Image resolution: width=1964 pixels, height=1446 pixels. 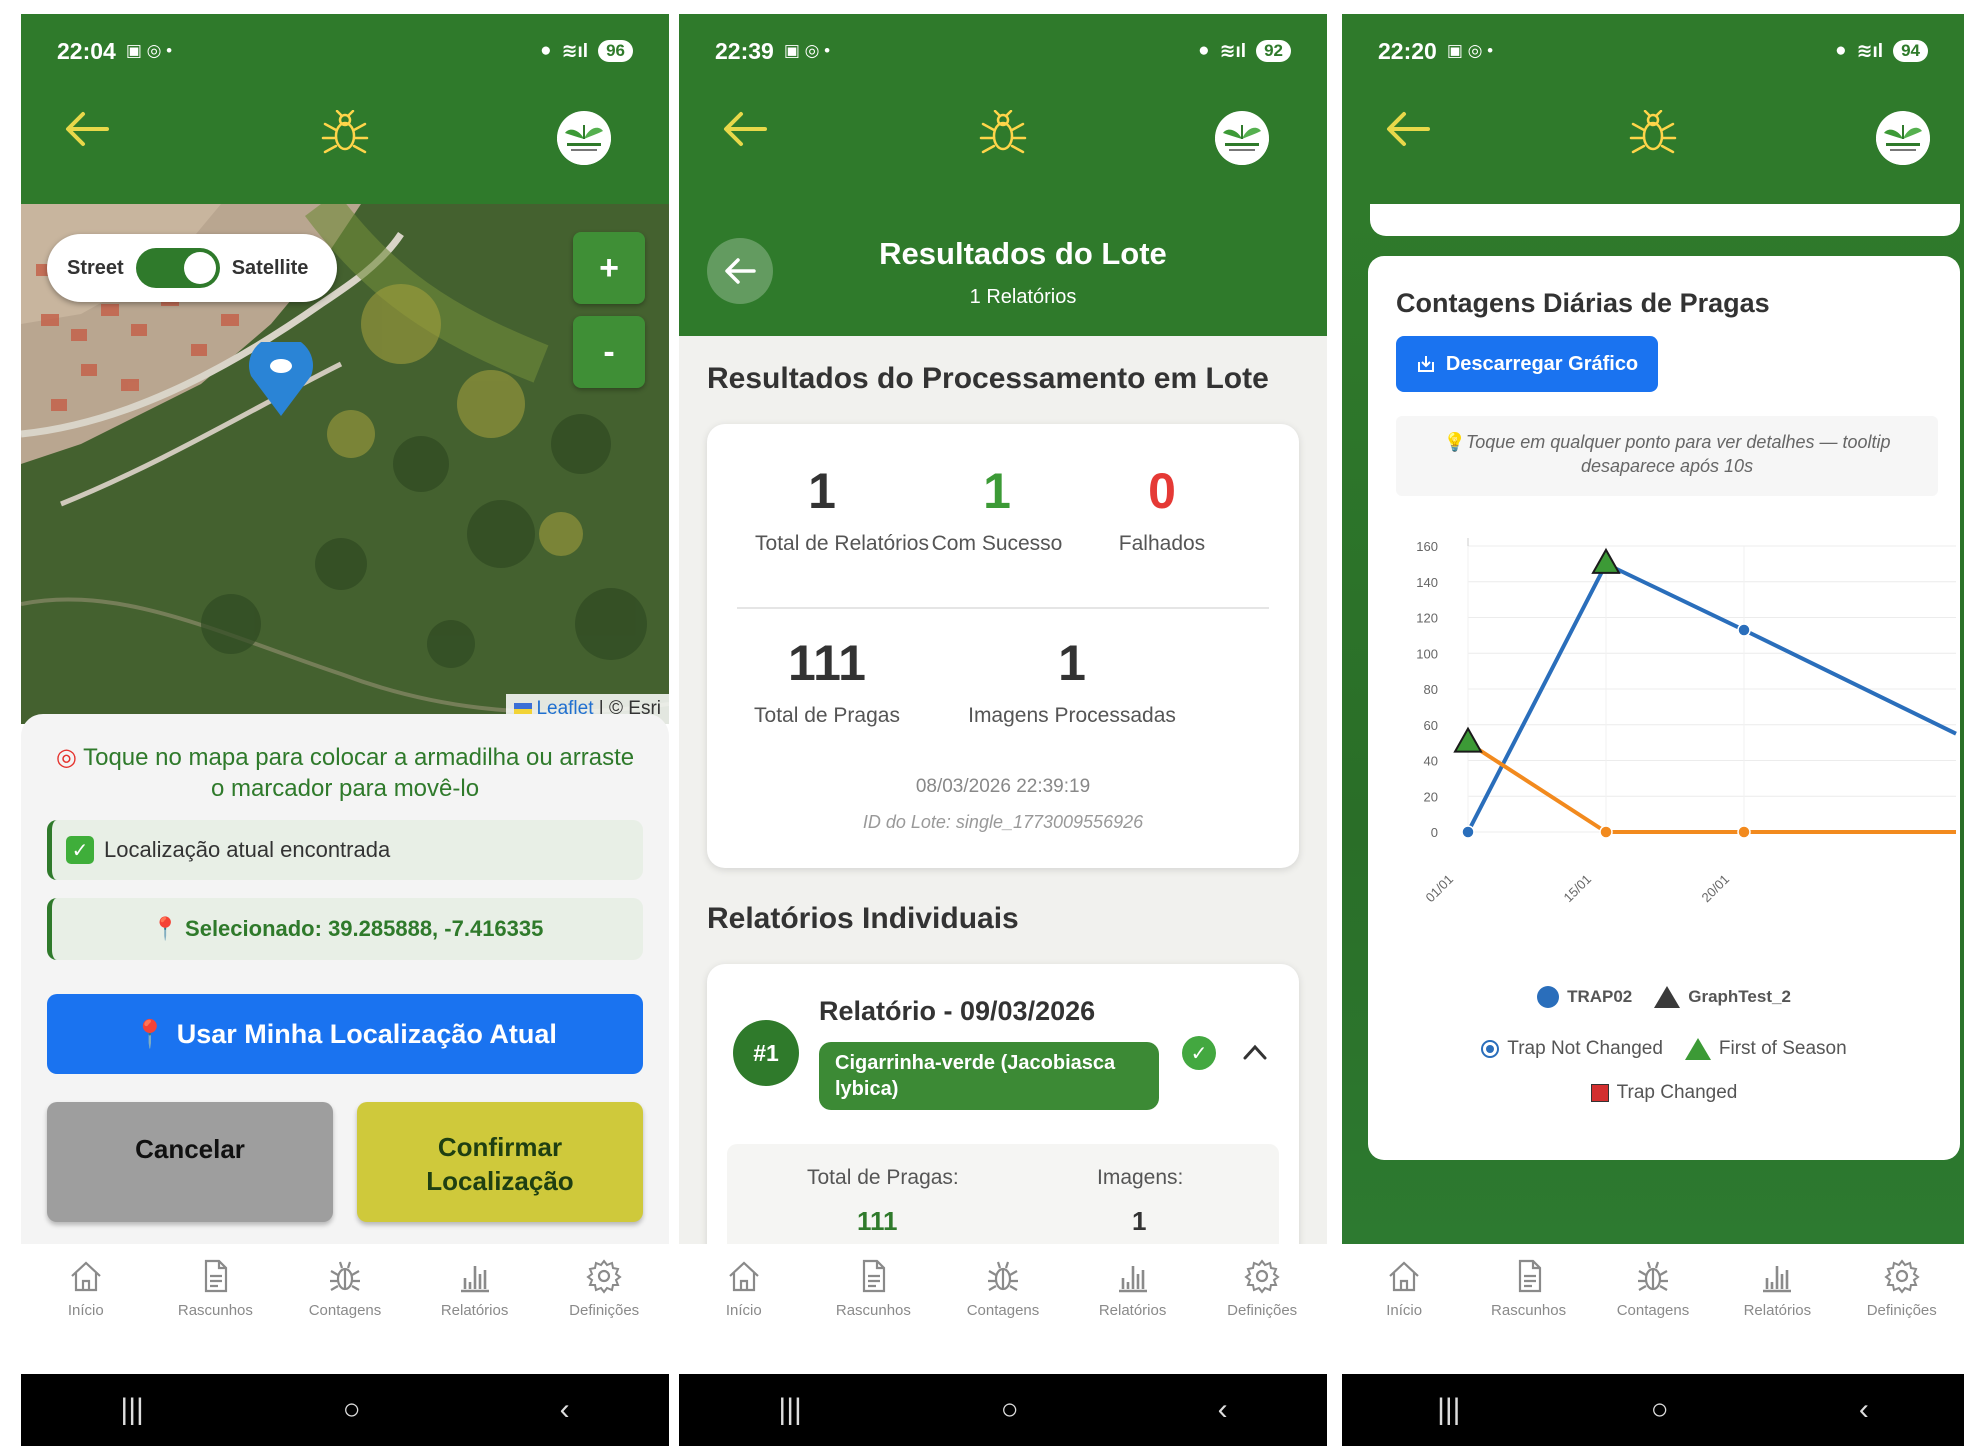 What do you see at coordinates (177, 268) in the screenshot?
I see `street-satellite-switch` at bounding box center [177, 268].